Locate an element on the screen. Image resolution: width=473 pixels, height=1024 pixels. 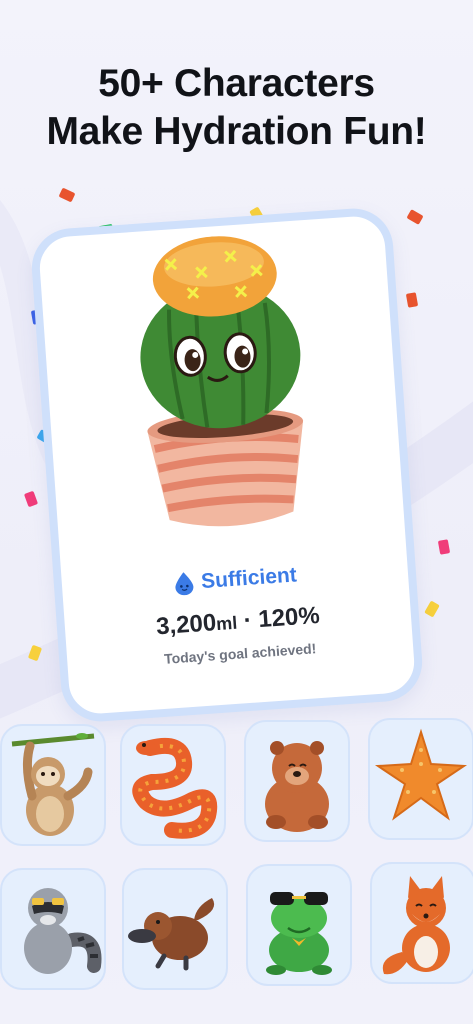
amount-value: 3,200 is located at coordinates (186, 625).